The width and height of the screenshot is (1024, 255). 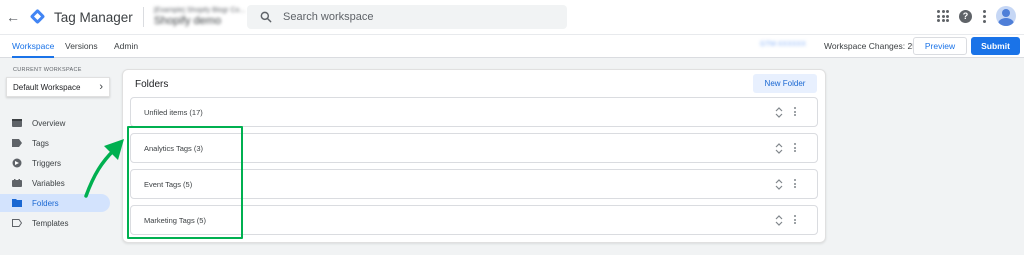 What do you see at coordinates (143, 17) in the screenshot?
I see `header-divider` at bounding box center [143, 17].